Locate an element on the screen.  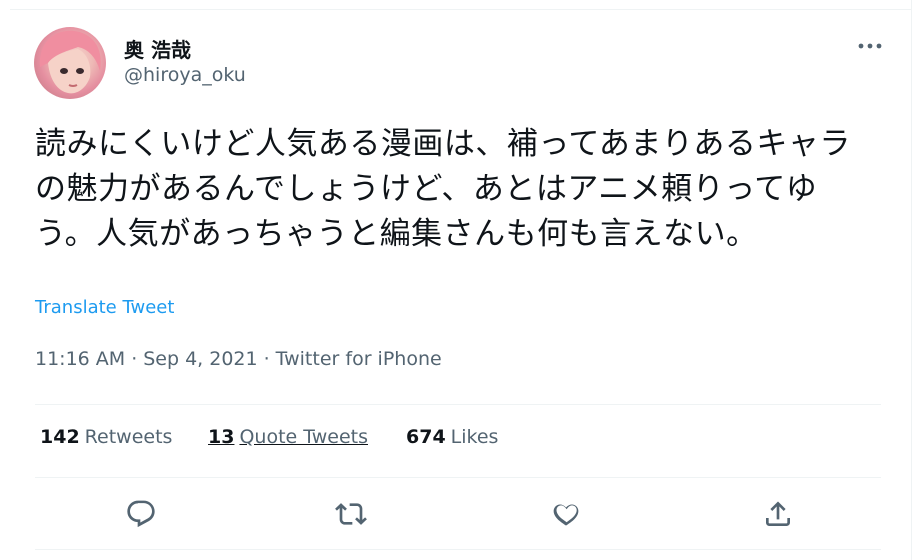
likes-stat: 674 Likes is located at coordinates (452, 437).